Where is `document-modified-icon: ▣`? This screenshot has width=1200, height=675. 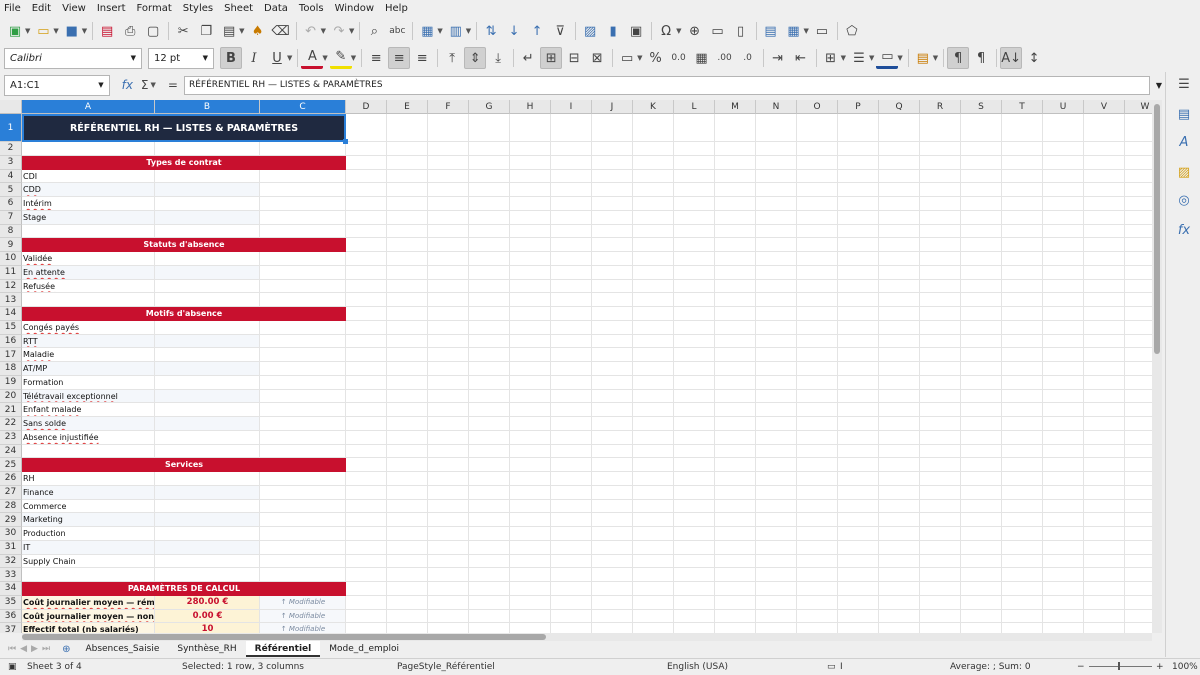
document-modified-icon: ▣ is located at coordinates (12, 667).